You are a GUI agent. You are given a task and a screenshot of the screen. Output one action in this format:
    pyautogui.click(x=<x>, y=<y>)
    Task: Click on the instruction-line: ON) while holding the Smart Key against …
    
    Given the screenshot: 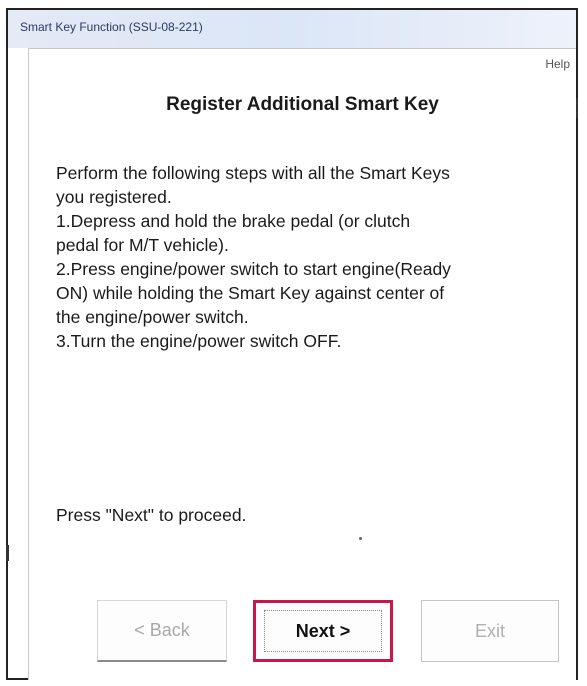 What is the action you would take?
    pyautogui.click(x=250, y=293)
    